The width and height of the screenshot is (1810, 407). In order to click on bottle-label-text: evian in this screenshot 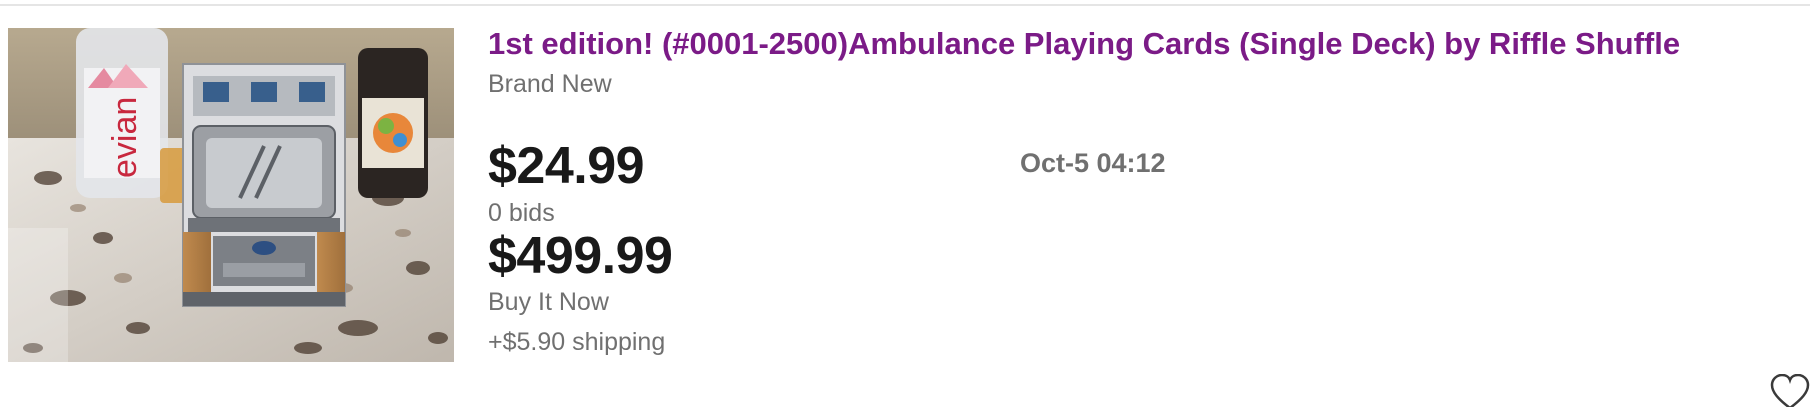, I will do `click(125, 137)`.